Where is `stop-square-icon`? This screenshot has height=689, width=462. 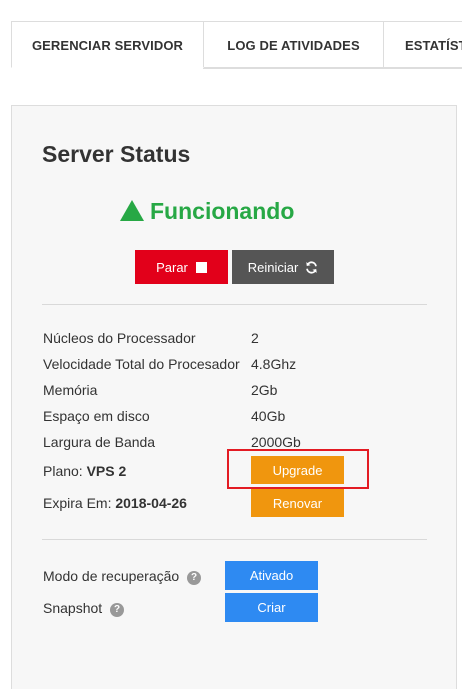
stop-square-icon is located at coordinates (201, 267).